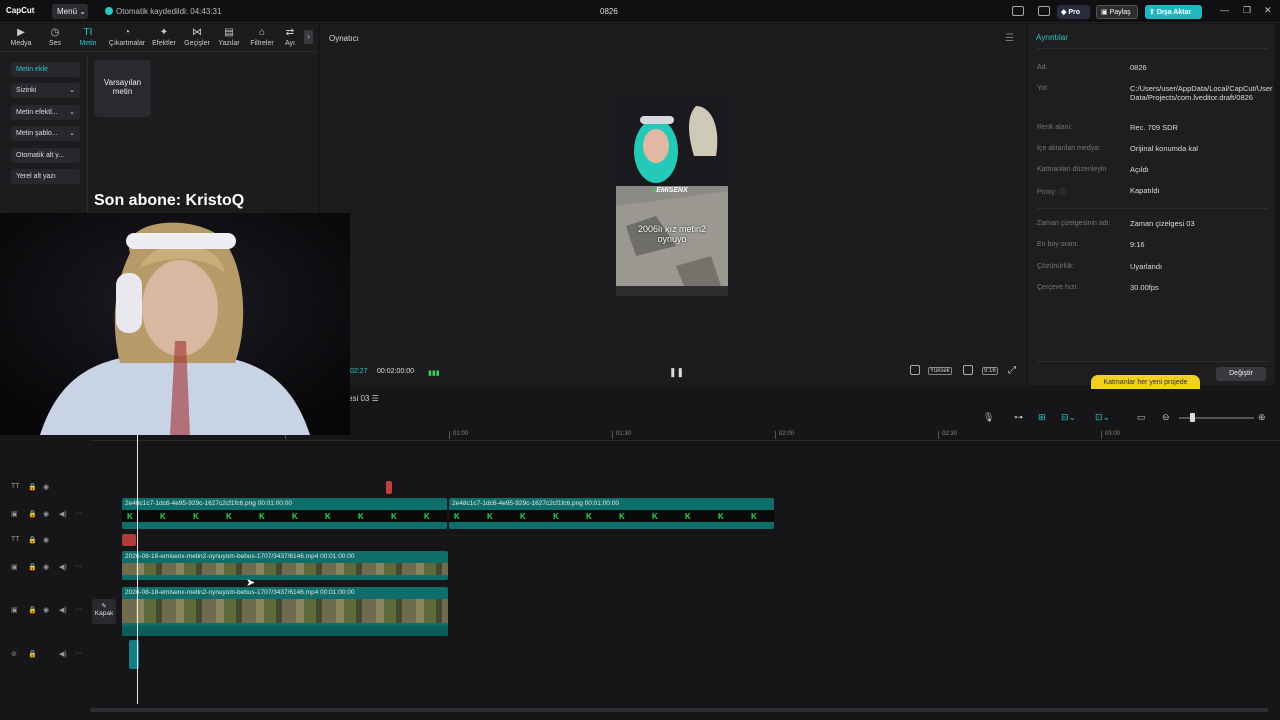  What do you see at coordinates (175, 324) in the screenshot?
I see `webcam-image` at bounding box center [175, 324].